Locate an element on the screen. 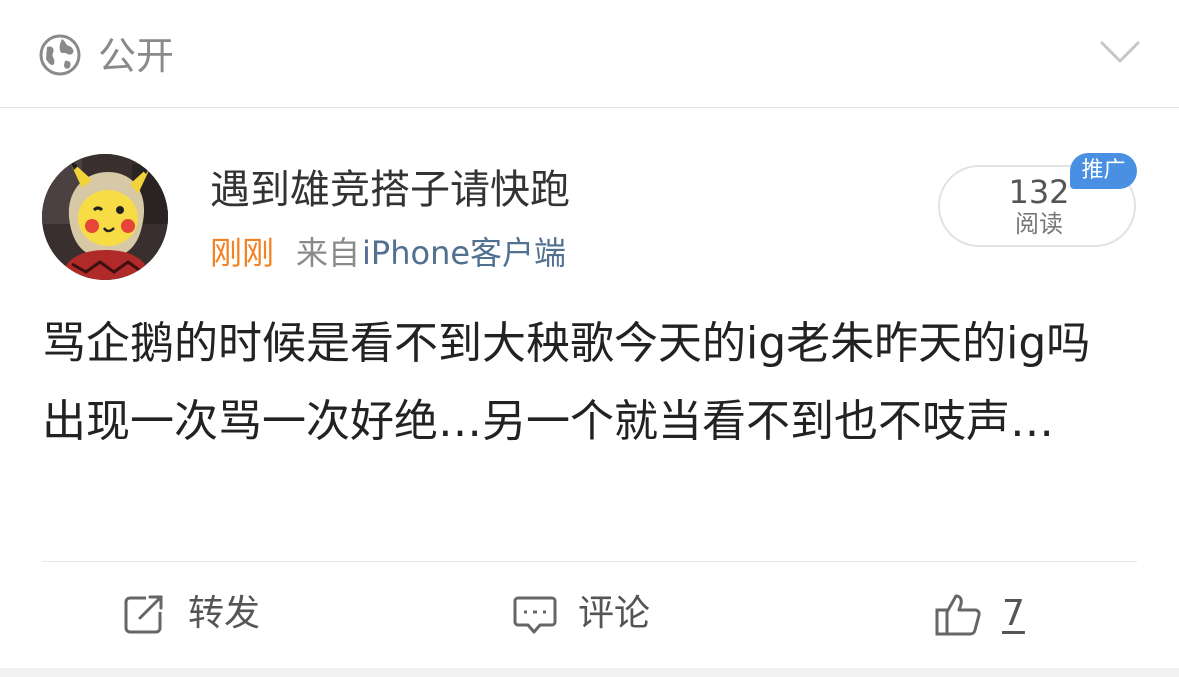 The width and height of the screenshot is (1179, 677). post-time: 刚刚 is located at coordinates (242, 253).